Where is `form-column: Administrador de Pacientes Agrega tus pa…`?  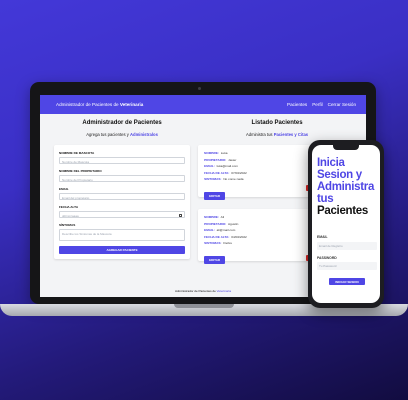
form-column: Administrador de Pacientes Agrega tus pa… is located at coordinates (122, 195).